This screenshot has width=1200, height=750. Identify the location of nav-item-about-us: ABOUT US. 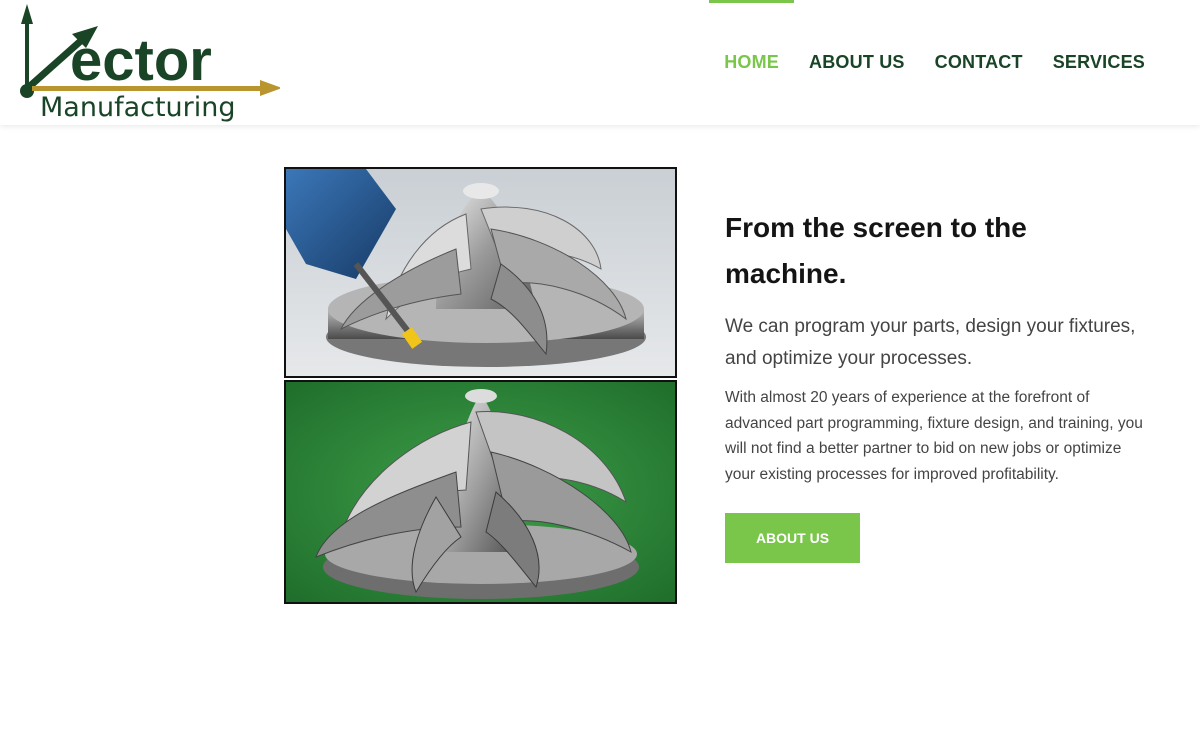
(857, 62).